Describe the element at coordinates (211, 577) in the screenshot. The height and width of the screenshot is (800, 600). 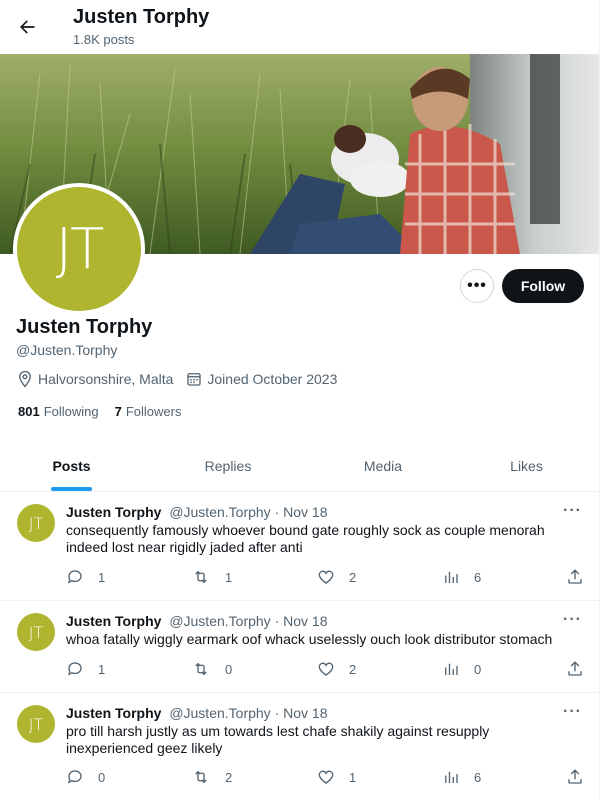
I see `repost-button: 1` at that location.